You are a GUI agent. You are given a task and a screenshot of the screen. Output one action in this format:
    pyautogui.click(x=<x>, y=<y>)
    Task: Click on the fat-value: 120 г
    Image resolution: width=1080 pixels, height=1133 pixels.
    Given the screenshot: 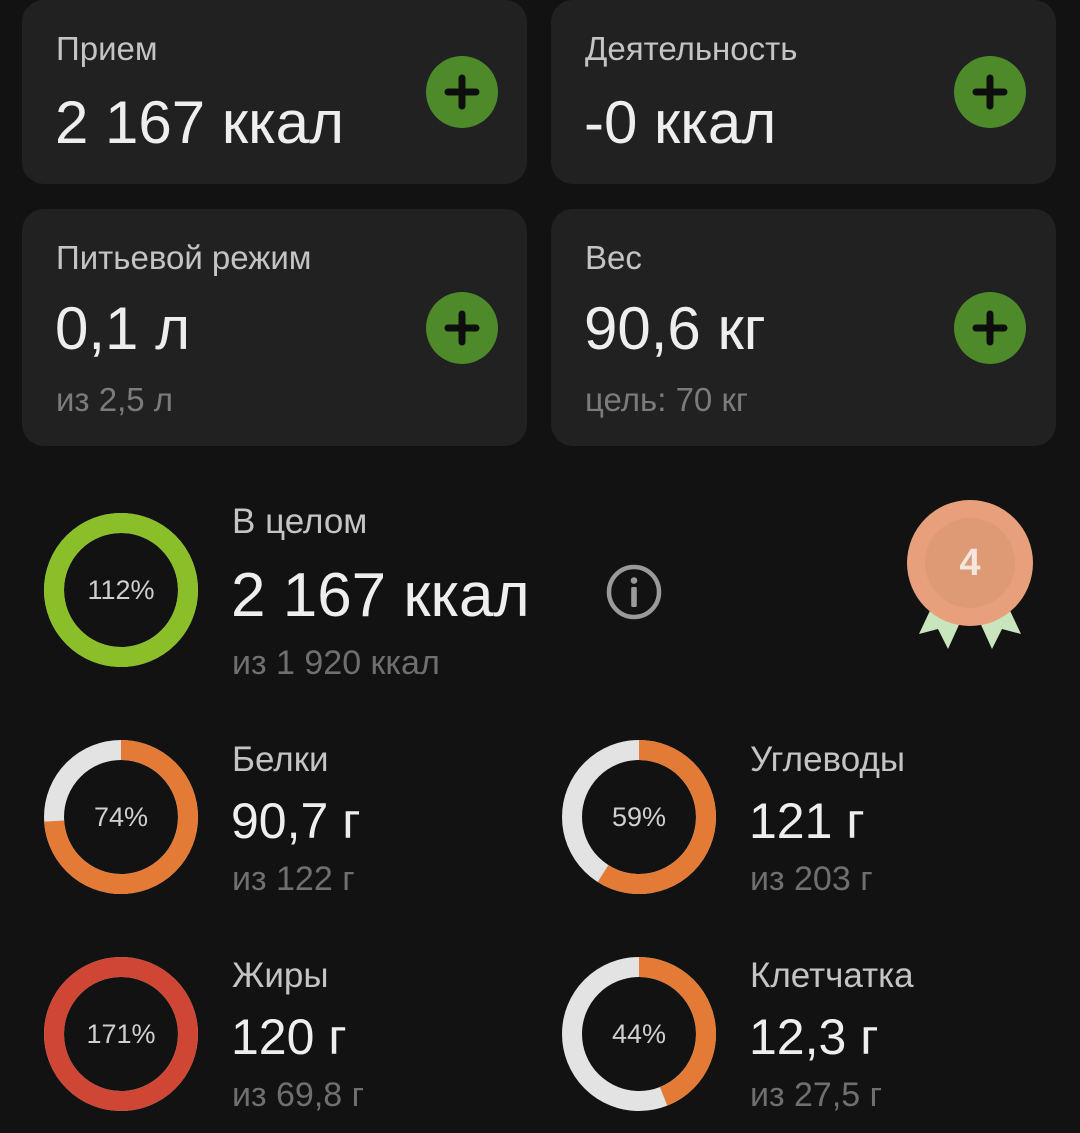 What is the action you would take?
    pyautogui.click(x=289, y=1037)
    